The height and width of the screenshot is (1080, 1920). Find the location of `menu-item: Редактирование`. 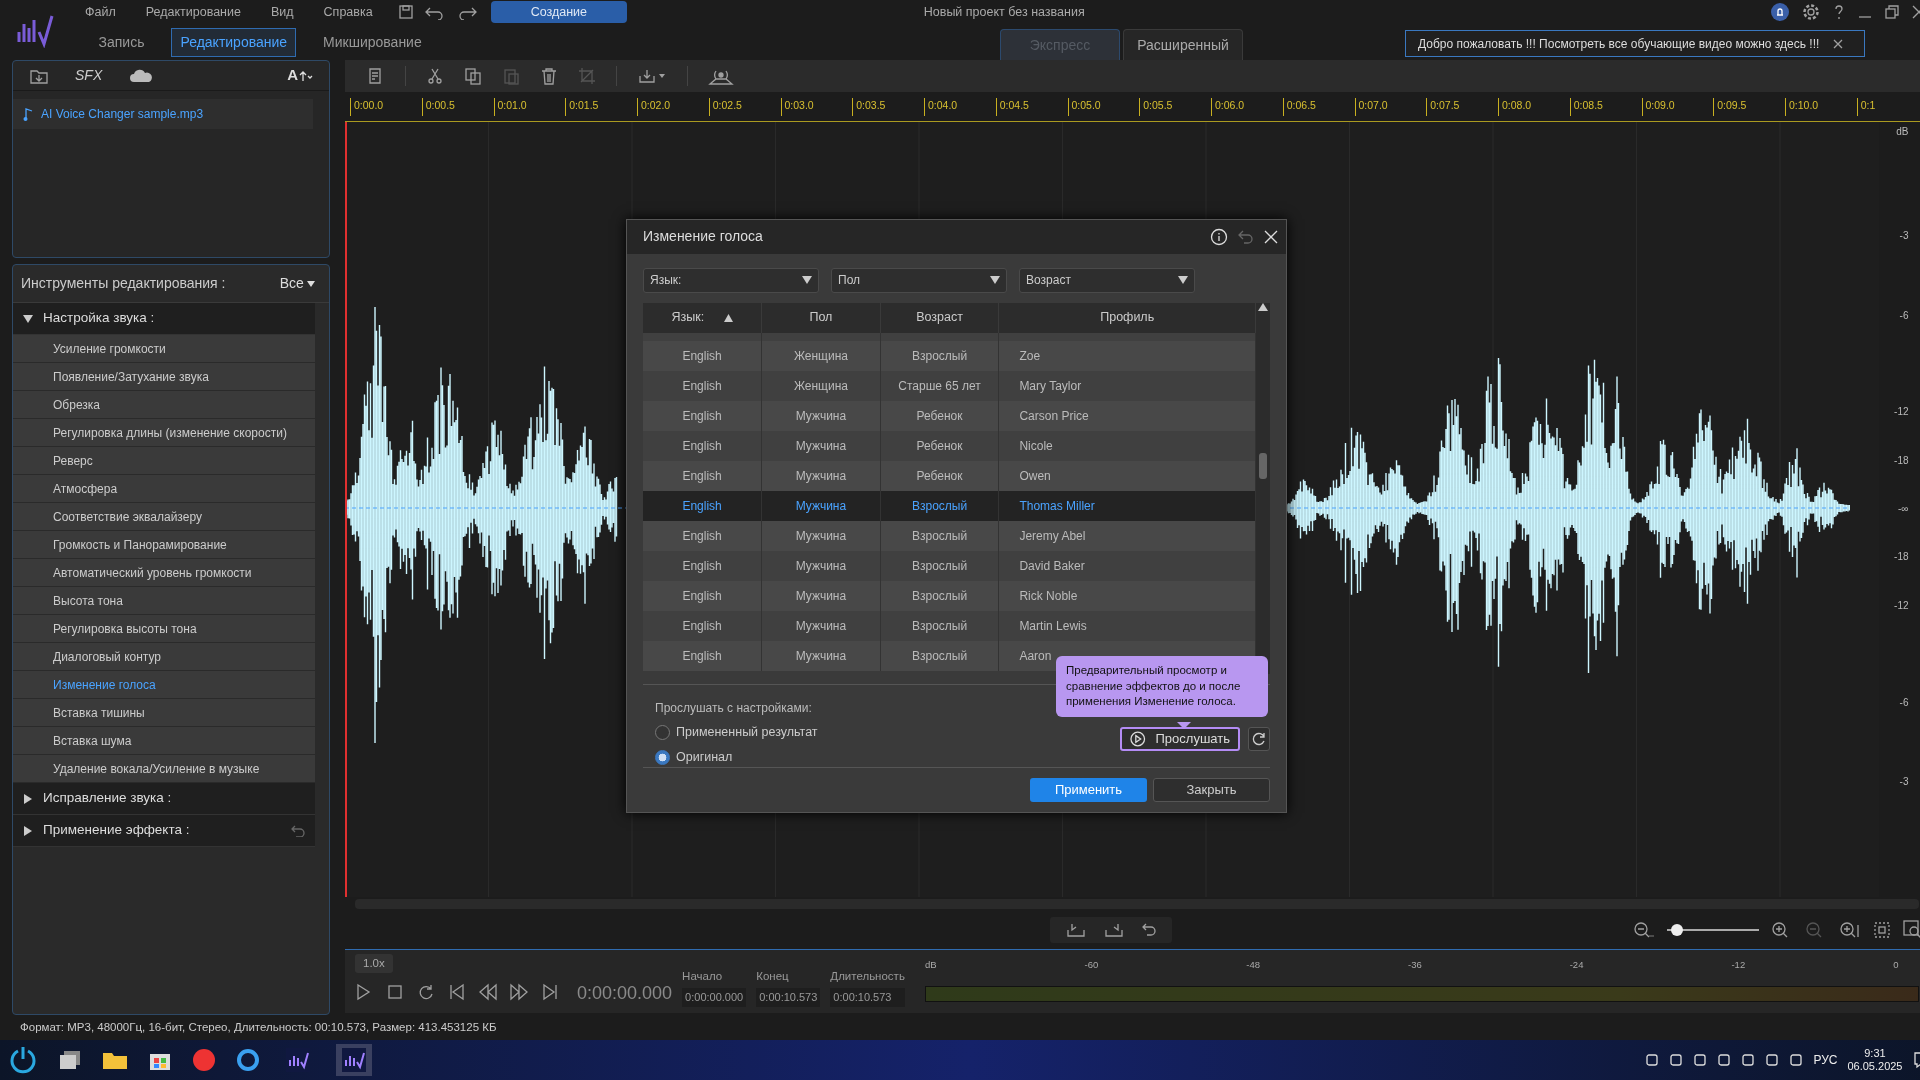

menu-item: Редактирование is located at coordinates (193, 12).